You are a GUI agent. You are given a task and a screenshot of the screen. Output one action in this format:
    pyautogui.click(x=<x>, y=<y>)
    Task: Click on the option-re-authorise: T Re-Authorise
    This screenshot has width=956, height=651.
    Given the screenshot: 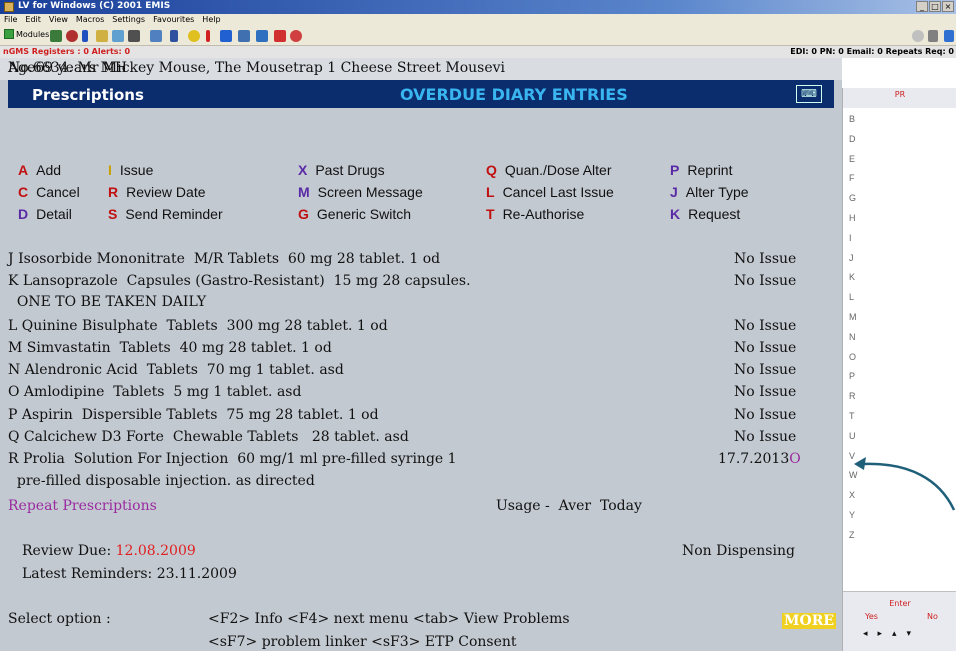 What is the action you would take?
    pyautogui.click(x=535, y=214)
    